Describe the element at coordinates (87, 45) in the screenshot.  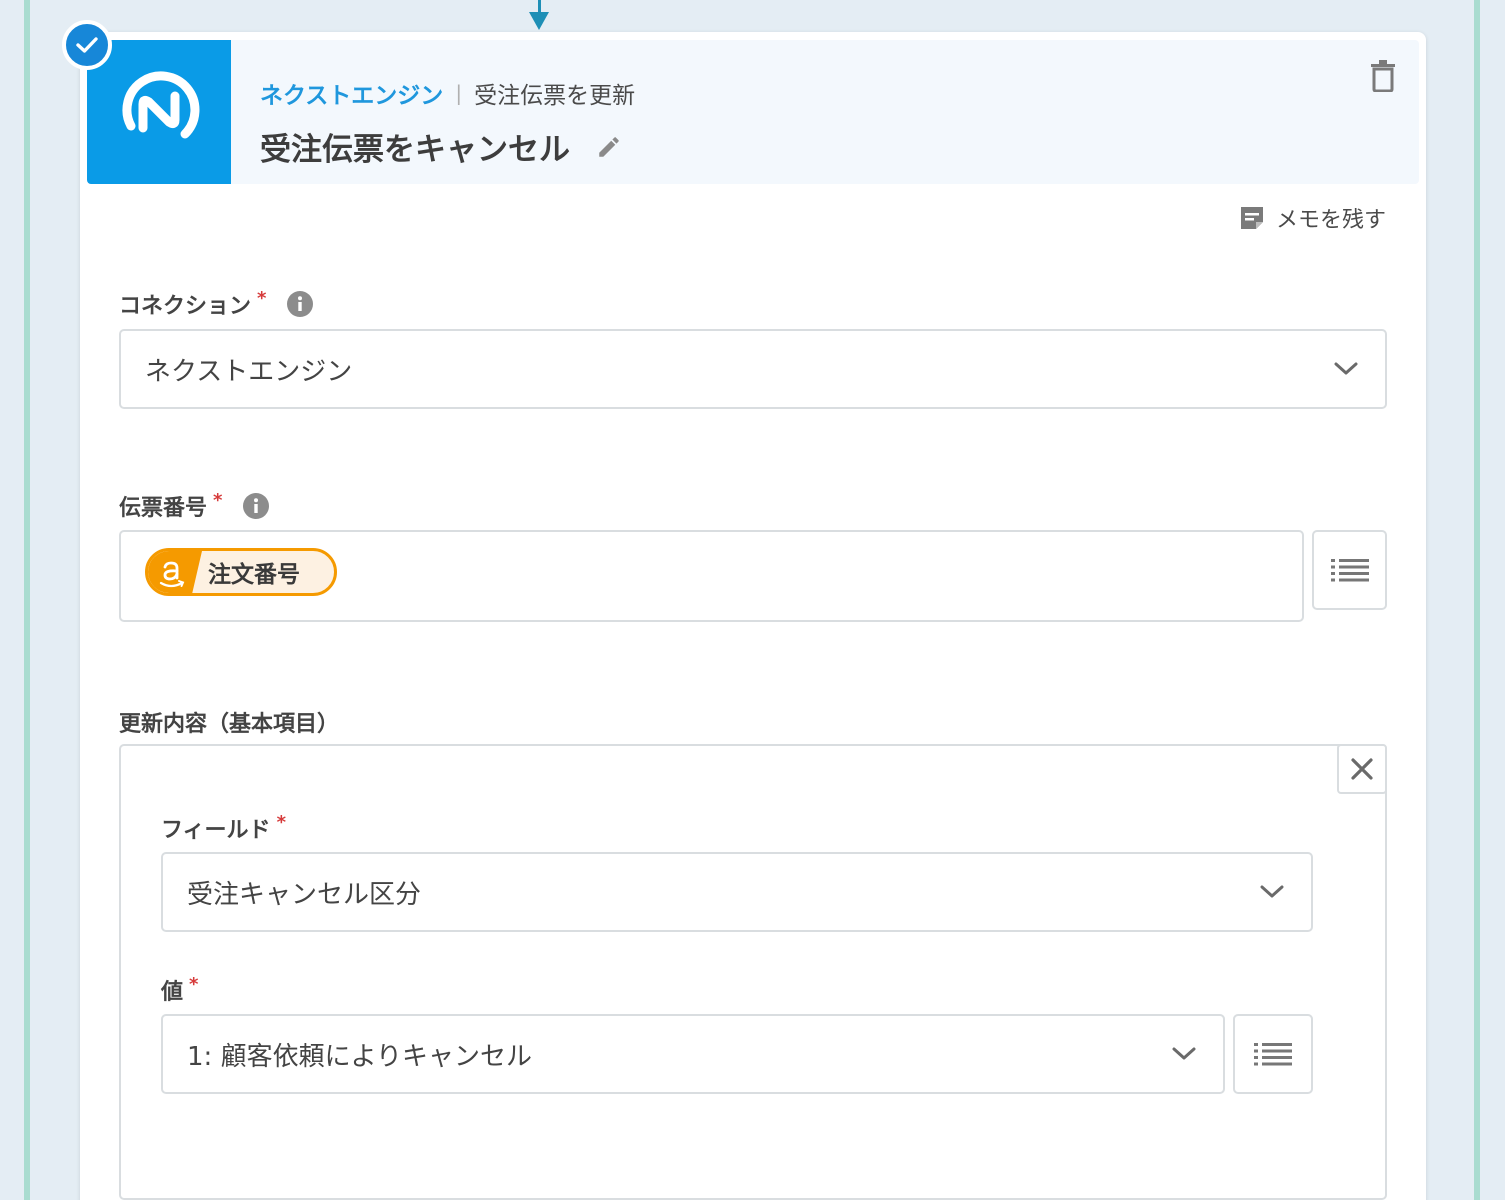
I see `check-icon` at that location.